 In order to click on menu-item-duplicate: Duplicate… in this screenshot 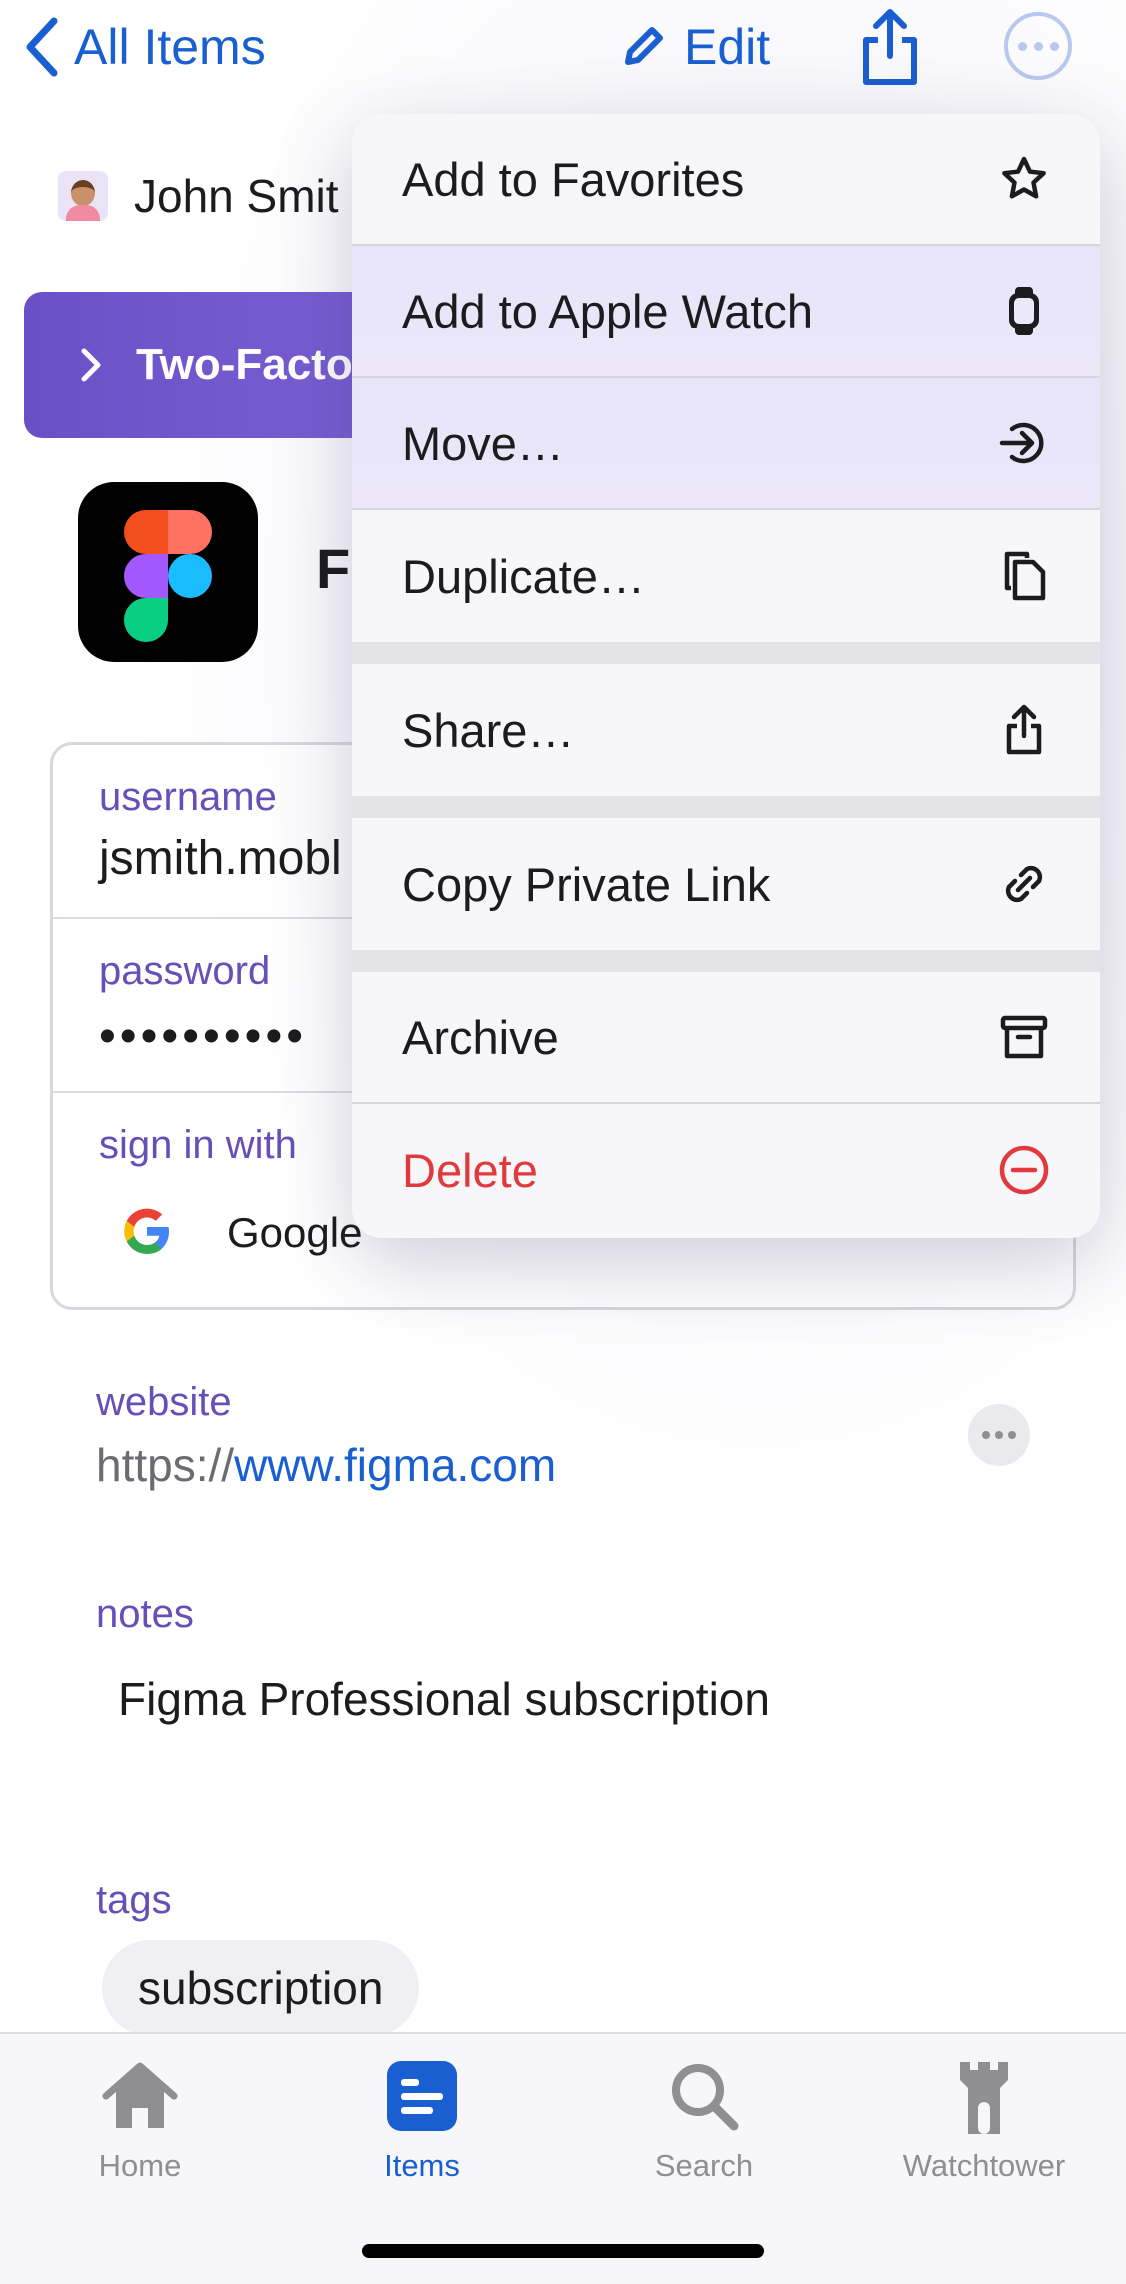, I will do `click(726, 576)`.